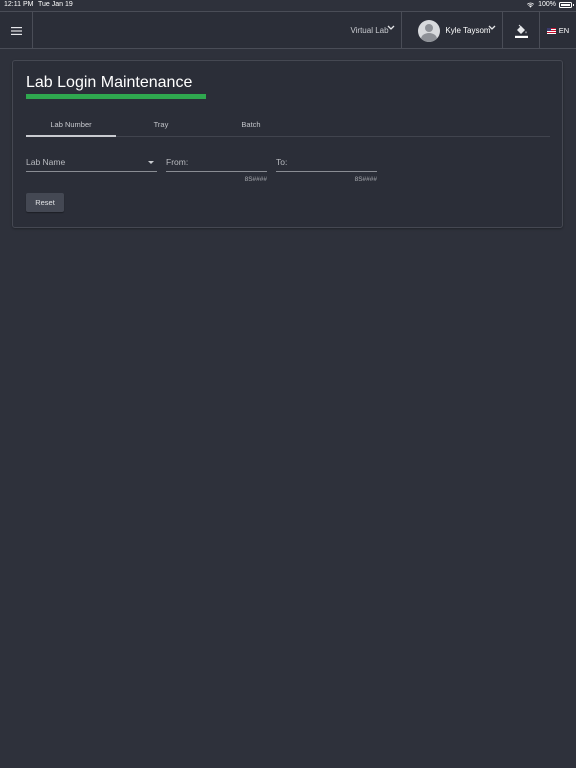 This screenshot has width=576, height=768. Describe the element at coordinates (71, 125) in the screenshot. I see `tab-lab-number: Lab Number` at that location.